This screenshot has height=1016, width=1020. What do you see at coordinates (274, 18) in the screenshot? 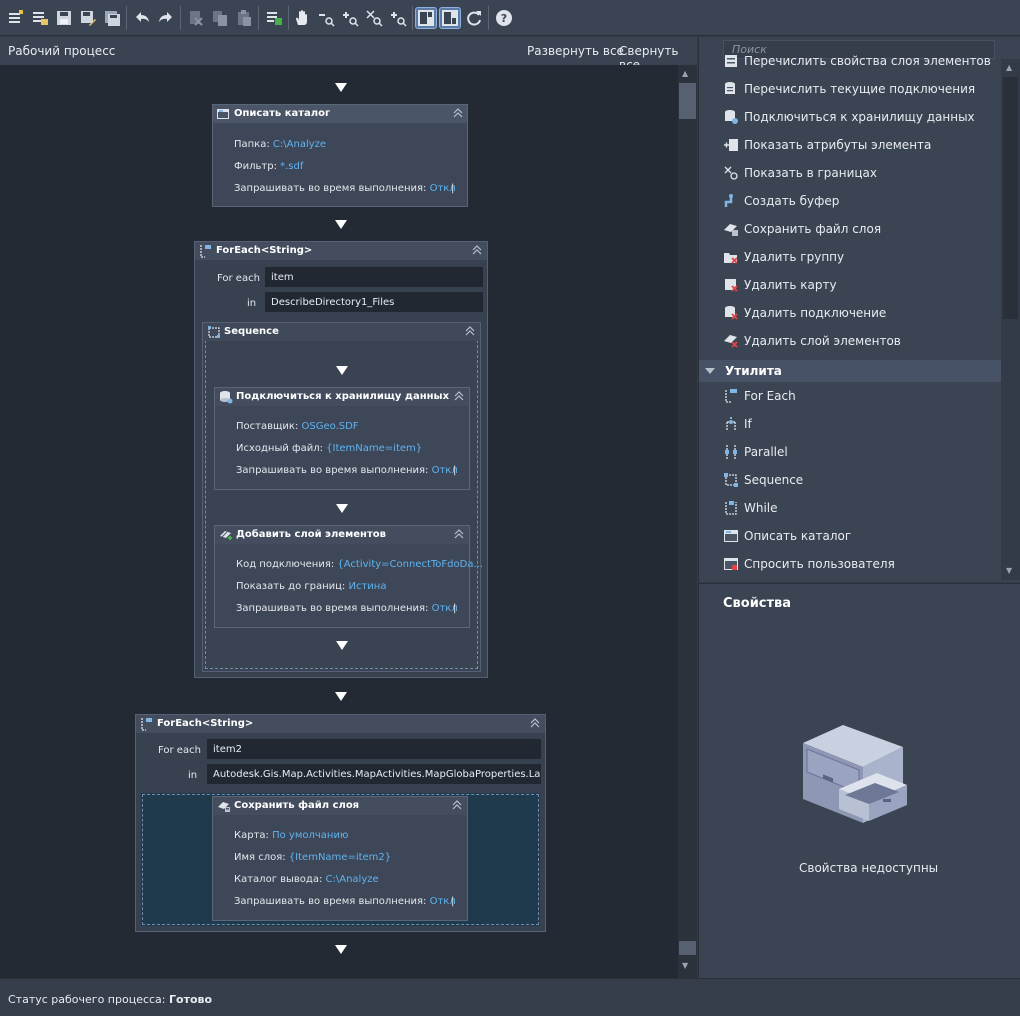
I see `run-icon` at bounding box center [274, 18].